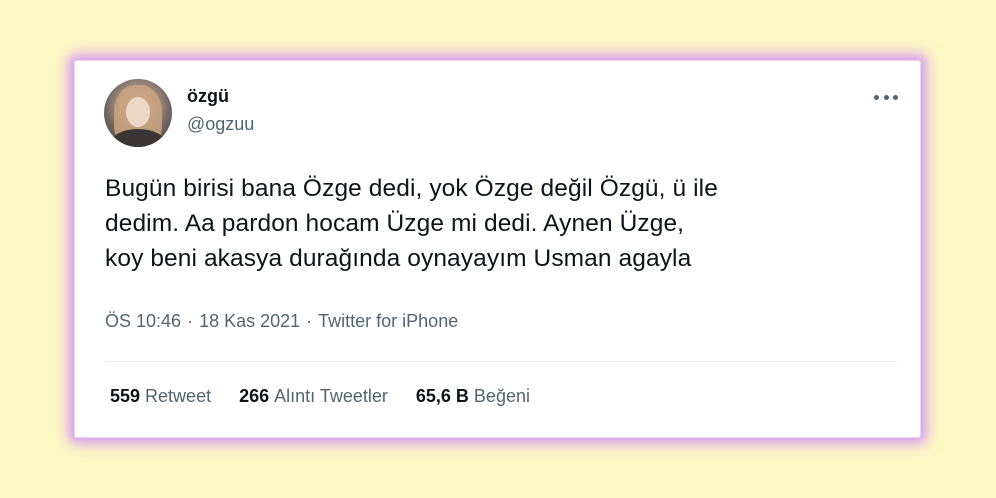 The width and height of the screenshot is (996, 498). What do you see at coordinates (442, 396) in the screenshot?
I see `likes-count: 65,6 B` at bounding box center [442, 396].